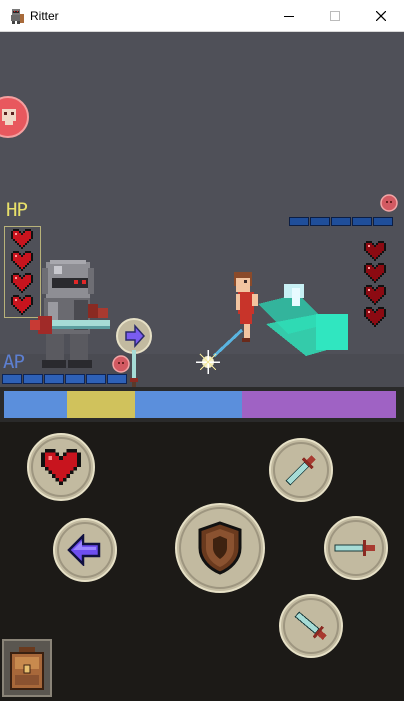 The width and height of the screenshot is (404, 701). I want to click on maximize-button, so click(335, 16).